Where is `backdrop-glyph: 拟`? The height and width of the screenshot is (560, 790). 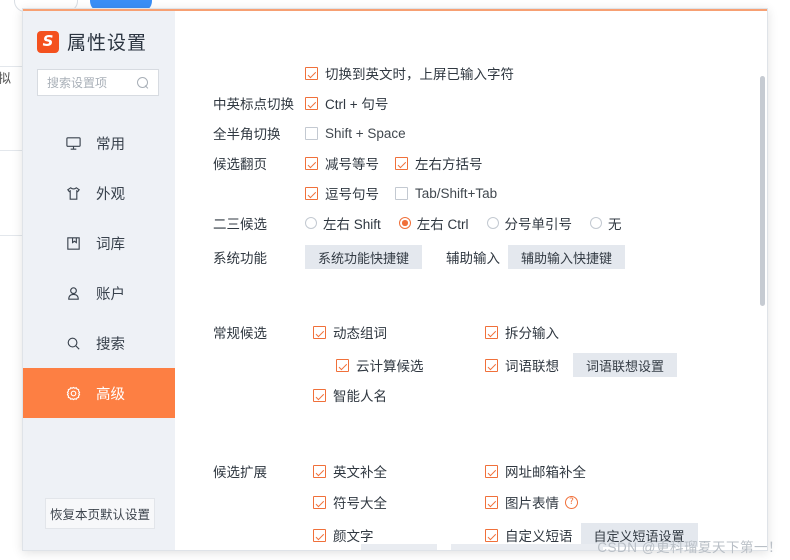
backdrop-glyph: 拟 is located at coordinates (6, 79).